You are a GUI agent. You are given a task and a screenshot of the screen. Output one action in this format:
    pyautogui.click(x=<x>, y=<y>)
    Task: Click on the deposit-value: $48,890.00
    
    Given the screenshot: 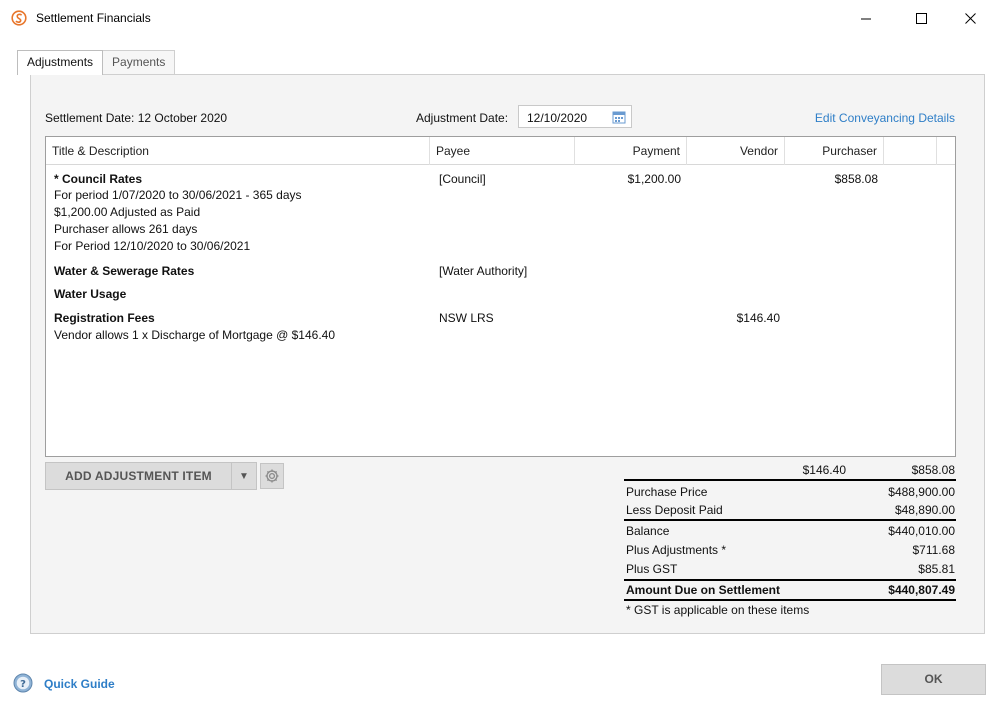 What is the action you would take?
    pyautogui.click(x=924, y=510)
    